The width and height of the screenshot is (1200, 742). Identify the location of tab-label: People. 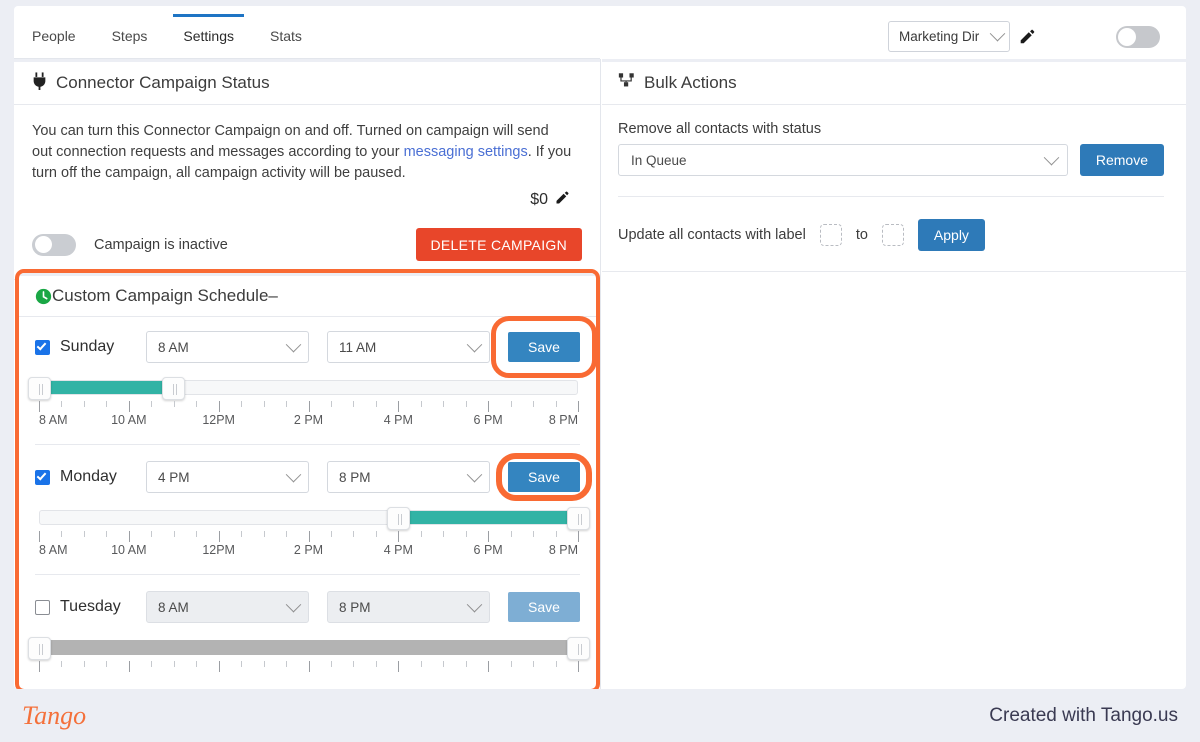
(54, 36).